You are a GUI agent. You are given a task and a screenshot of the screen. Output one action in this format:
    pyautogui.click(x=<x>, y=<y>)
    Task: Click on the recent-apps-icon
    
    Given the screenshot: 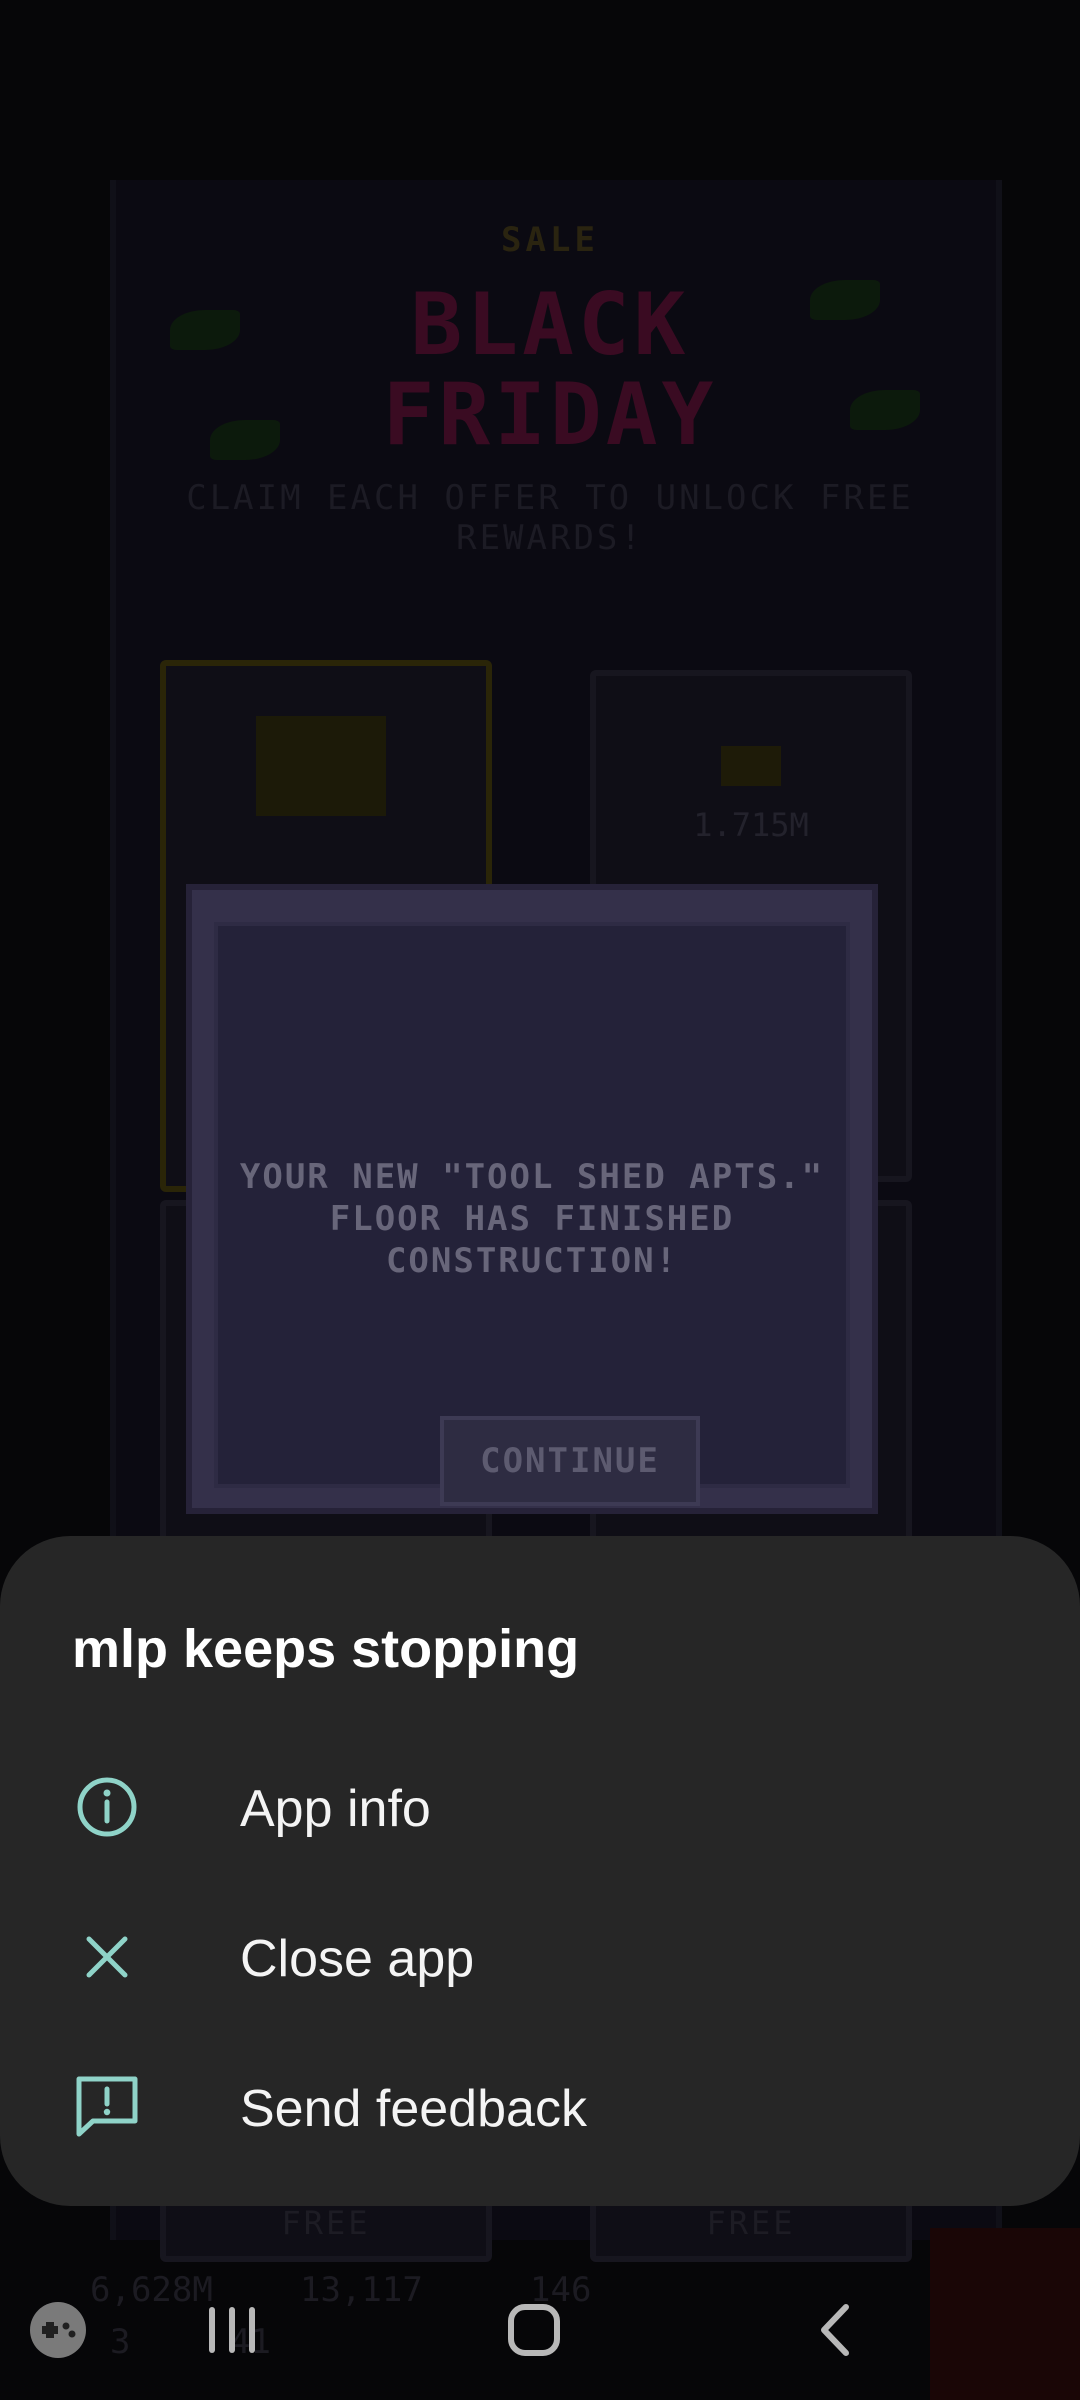 What is the action you would take?
    pyautogui.click(x=232, y=2330)
    